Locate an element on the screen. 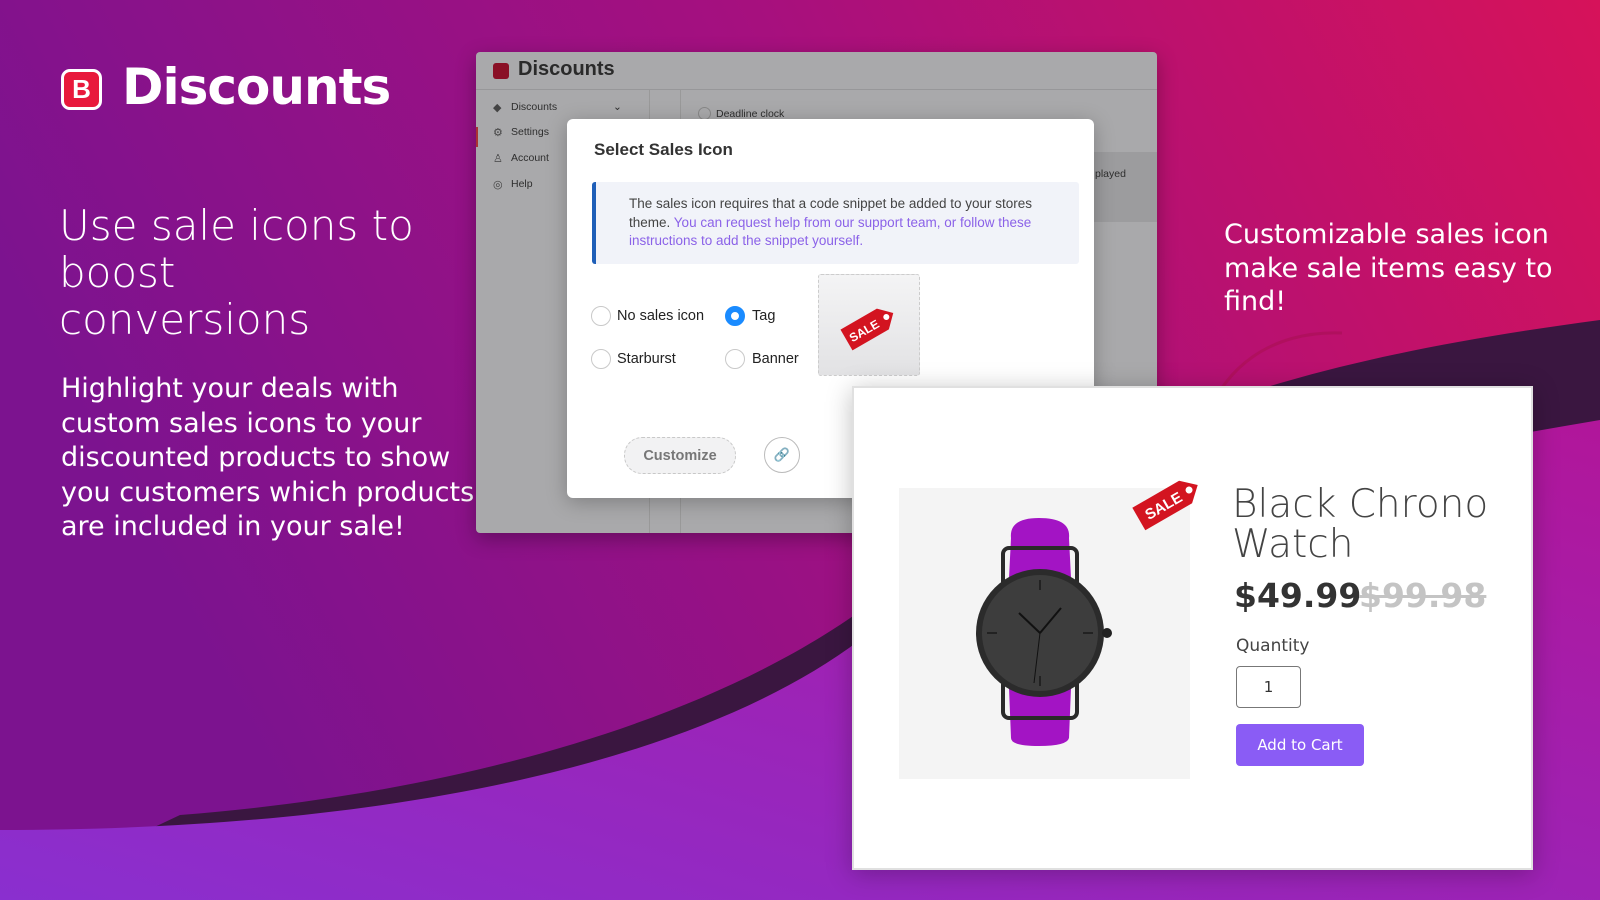 Image resolution: width=1600 pixels, height=900 pixels. link-button: 🔗 is located at coordinates (782, 455).